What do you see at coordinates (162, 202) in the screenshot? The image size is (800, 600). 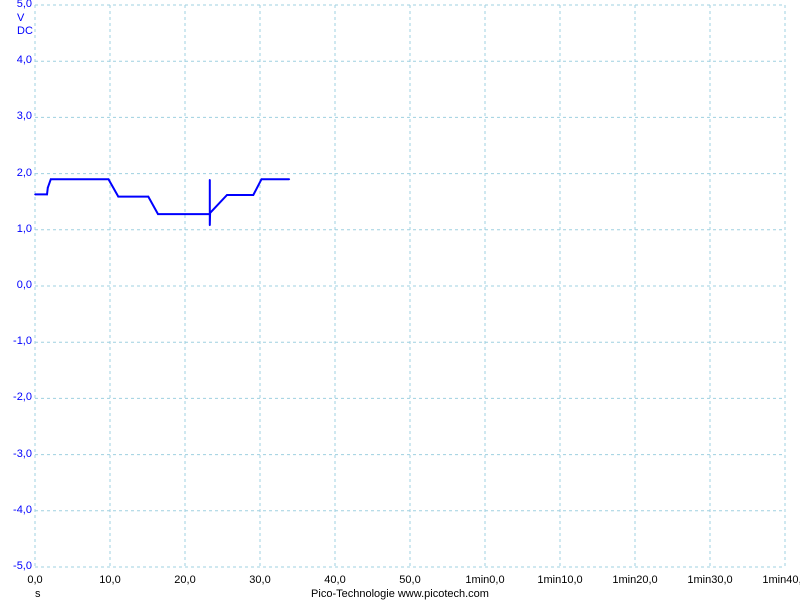 I see `series-line` at bounding box center [162, 202].